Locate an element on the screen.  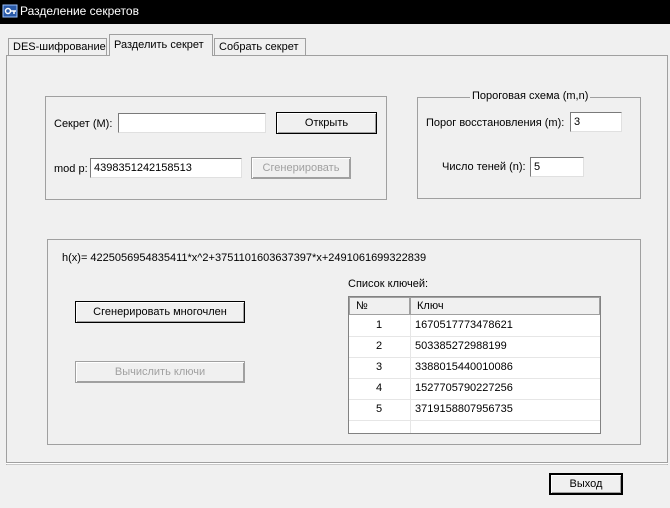
keys-list-label: Список ключей: is located at coordinates (388, 284).